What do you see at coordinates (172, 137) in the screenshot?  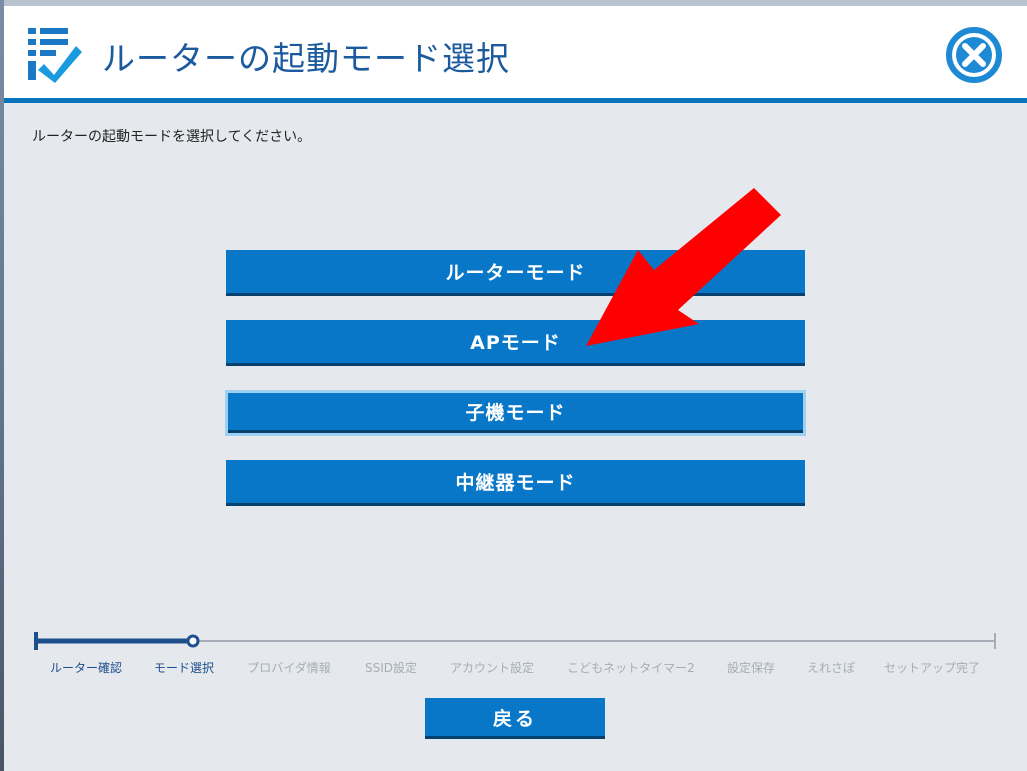 I see `instruction-text: ルーターの起動モードを選択してください。` at bounding box center [172, 137].